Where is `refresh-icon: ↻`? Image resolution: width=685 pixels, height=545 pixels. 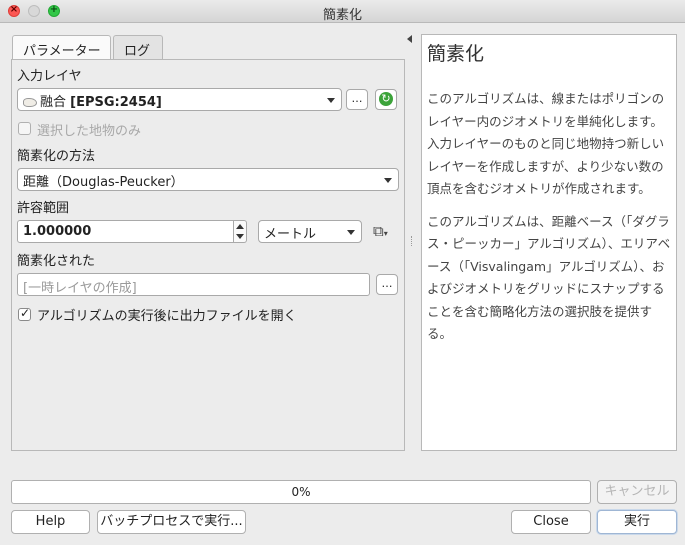 refresh-icon: ↻ is located at coordinates (386, 99).